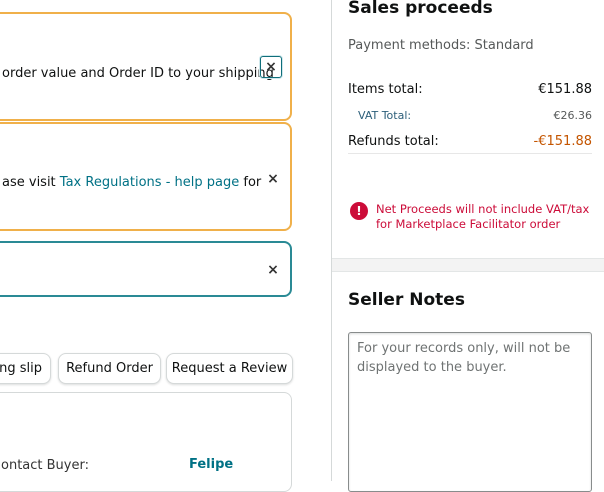 The width and height of the screenshot is (604, 492). Describe the element at coordinates (359, 211) in the screenshot. I see `alert-icon: !` at that location.